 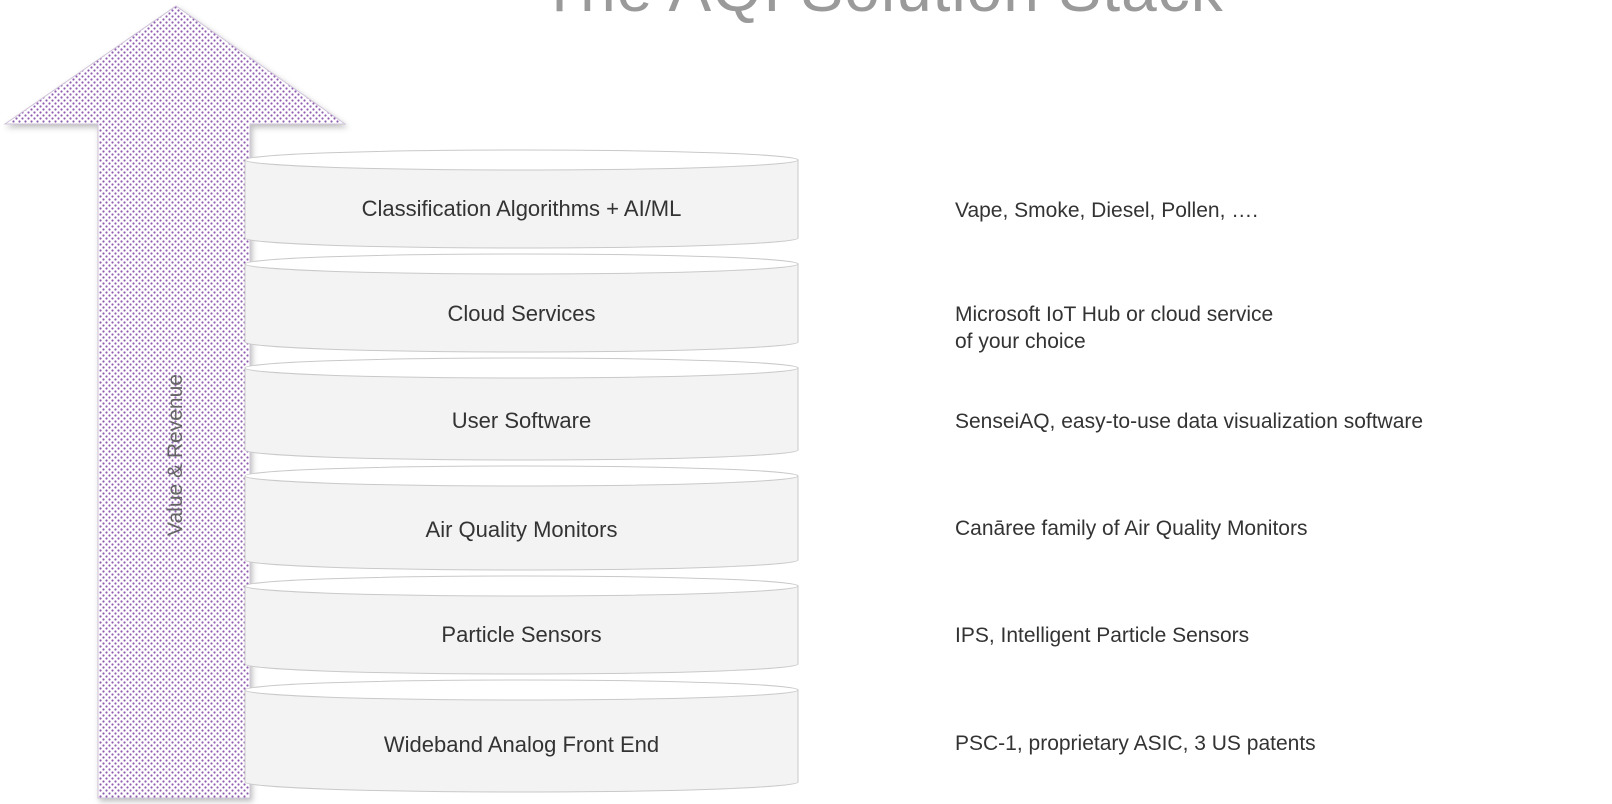 I want to click on layer-classification: Classification Algorithms + AI/ML, so click(x=521, y=199).